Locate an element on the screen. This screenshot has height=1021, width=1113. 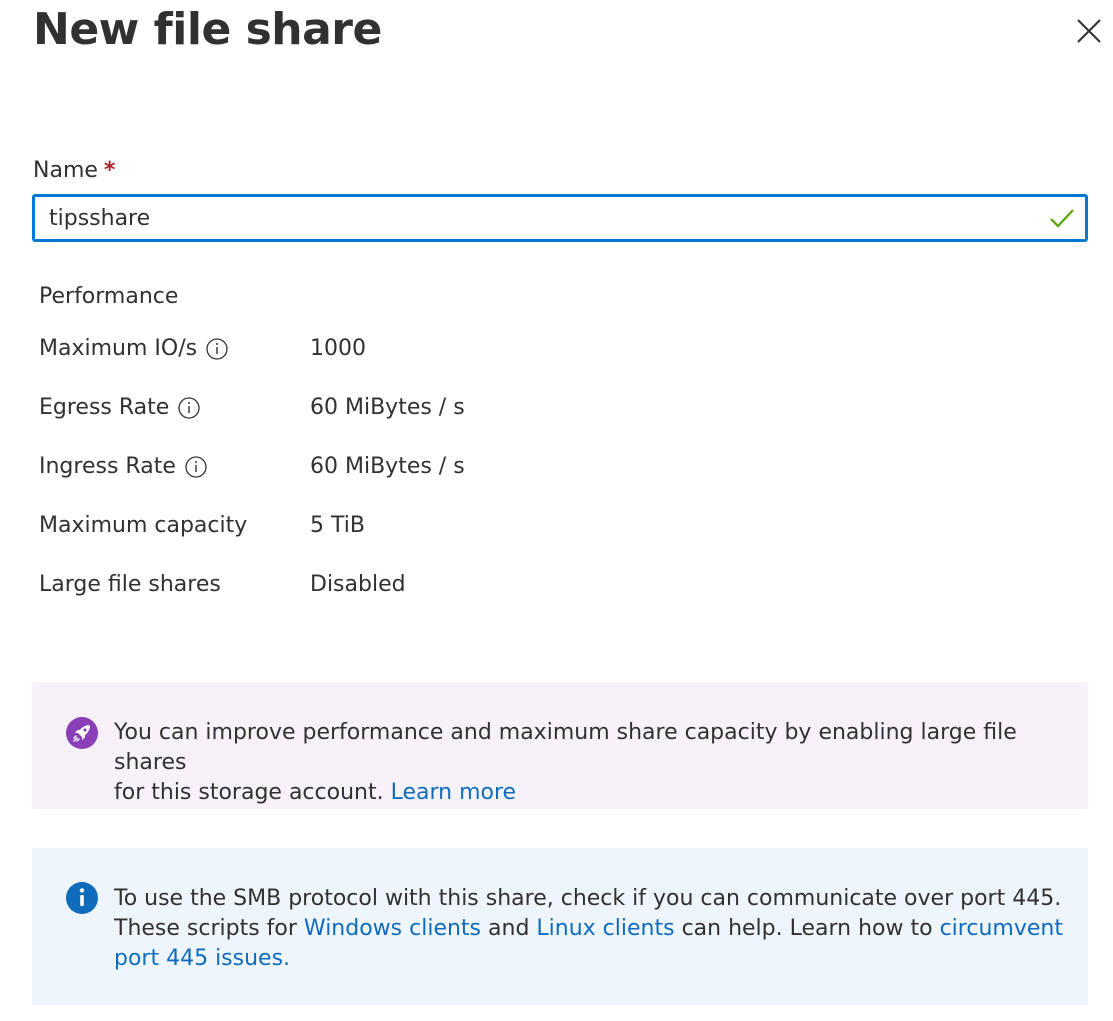
property-row-ingress-rate: Ingress Rate 60 MiBytes / s is located at coordinates (389, 467).